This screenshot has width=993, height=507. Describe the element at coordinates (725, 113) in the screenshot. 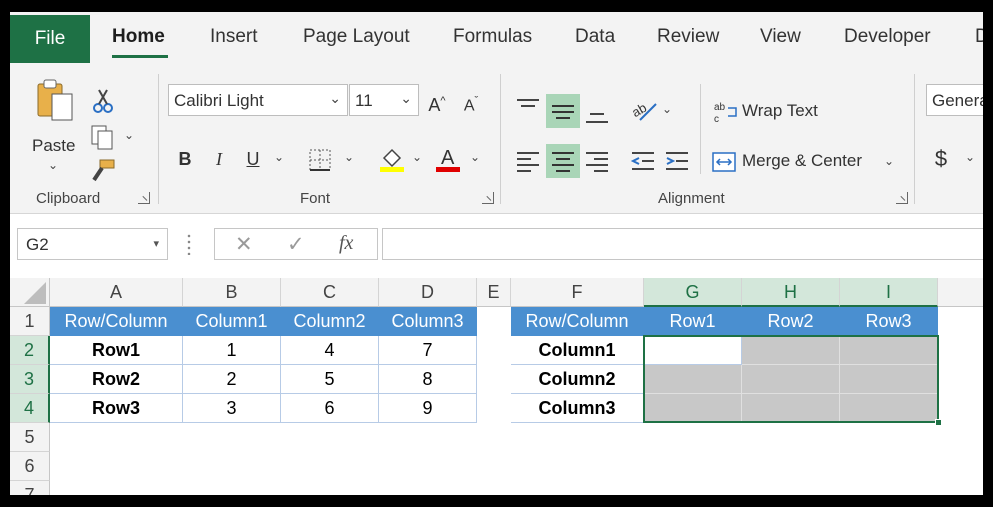

I see `wrap-text-icon: ab c` at that location.